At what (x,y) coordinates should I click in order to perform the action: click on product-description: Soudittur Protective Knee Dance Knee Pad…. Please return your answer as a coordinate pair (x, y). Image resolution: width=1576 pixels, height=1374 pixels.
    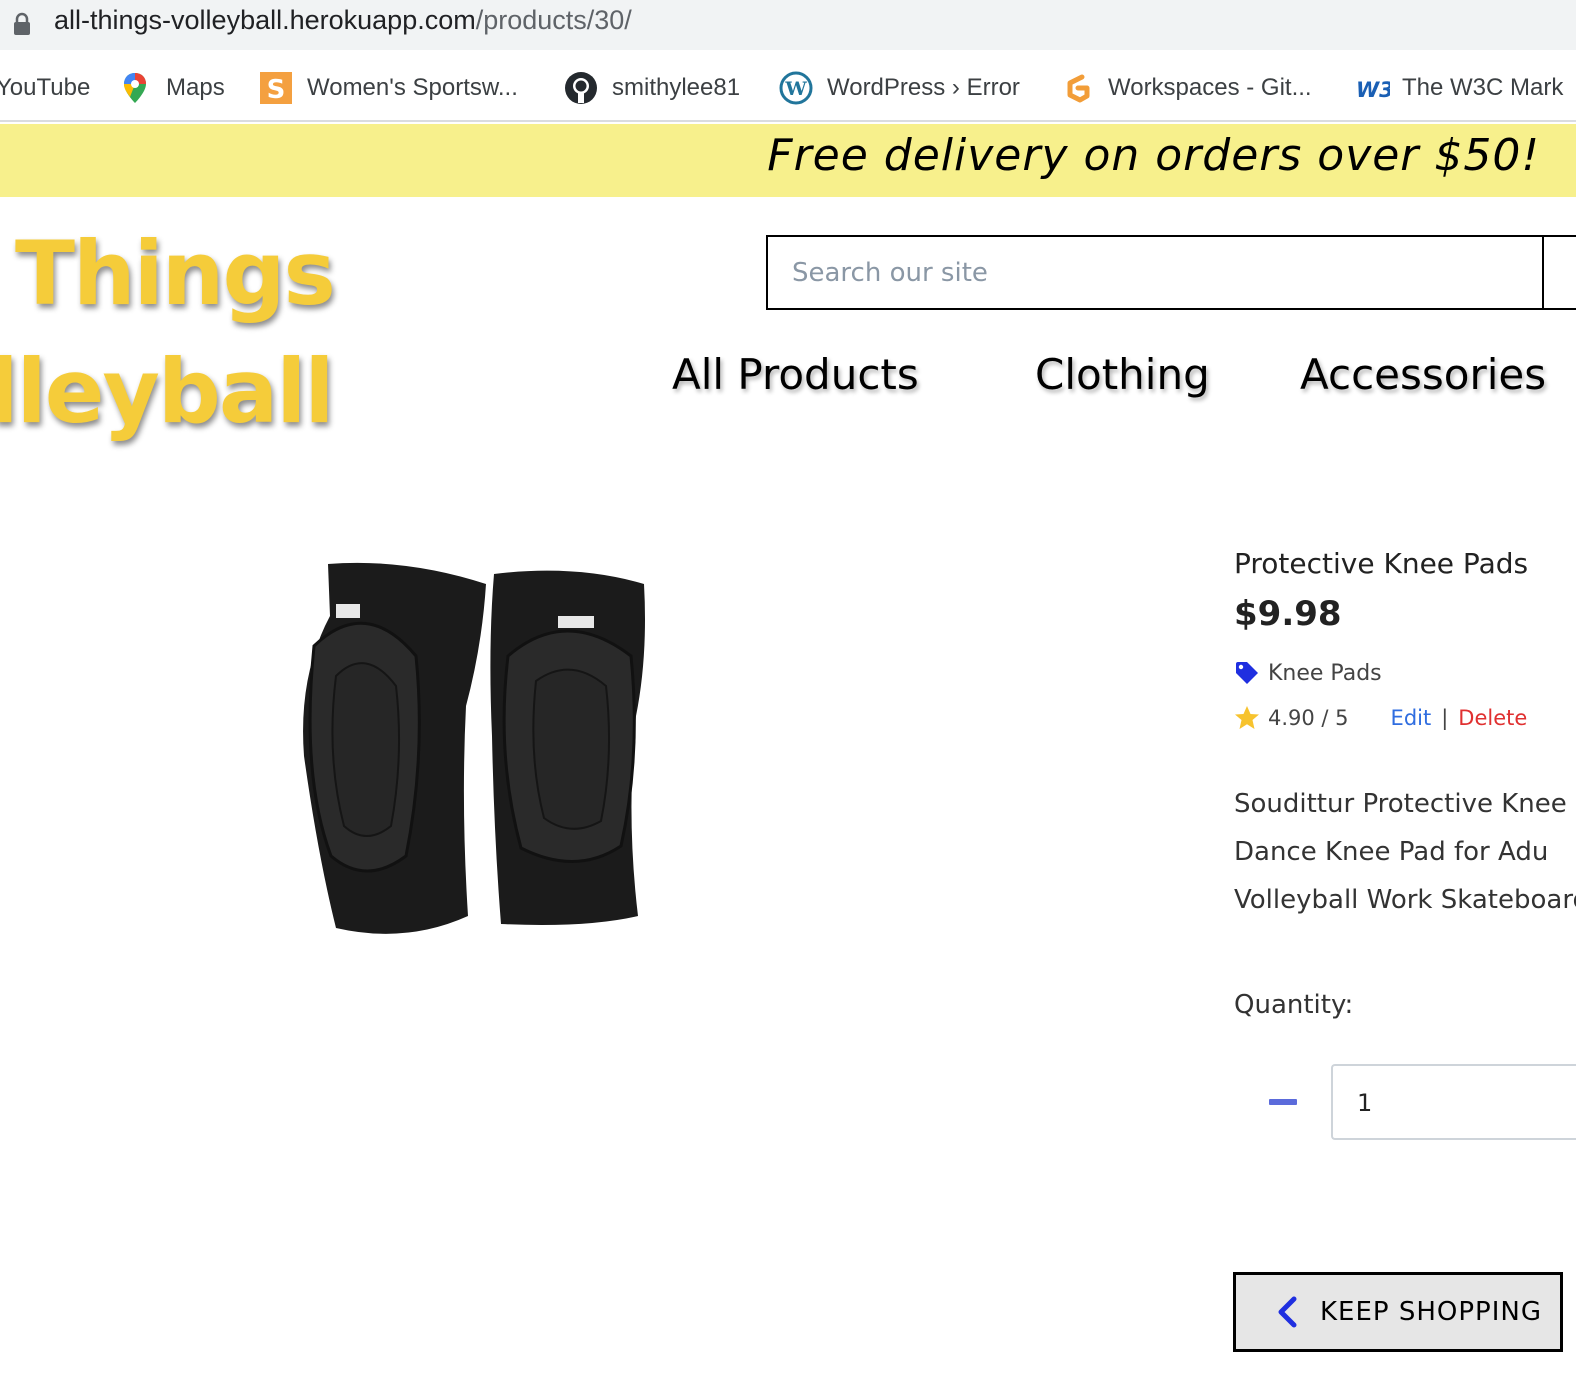
    Looking at the image, I should click on (1405, 852).